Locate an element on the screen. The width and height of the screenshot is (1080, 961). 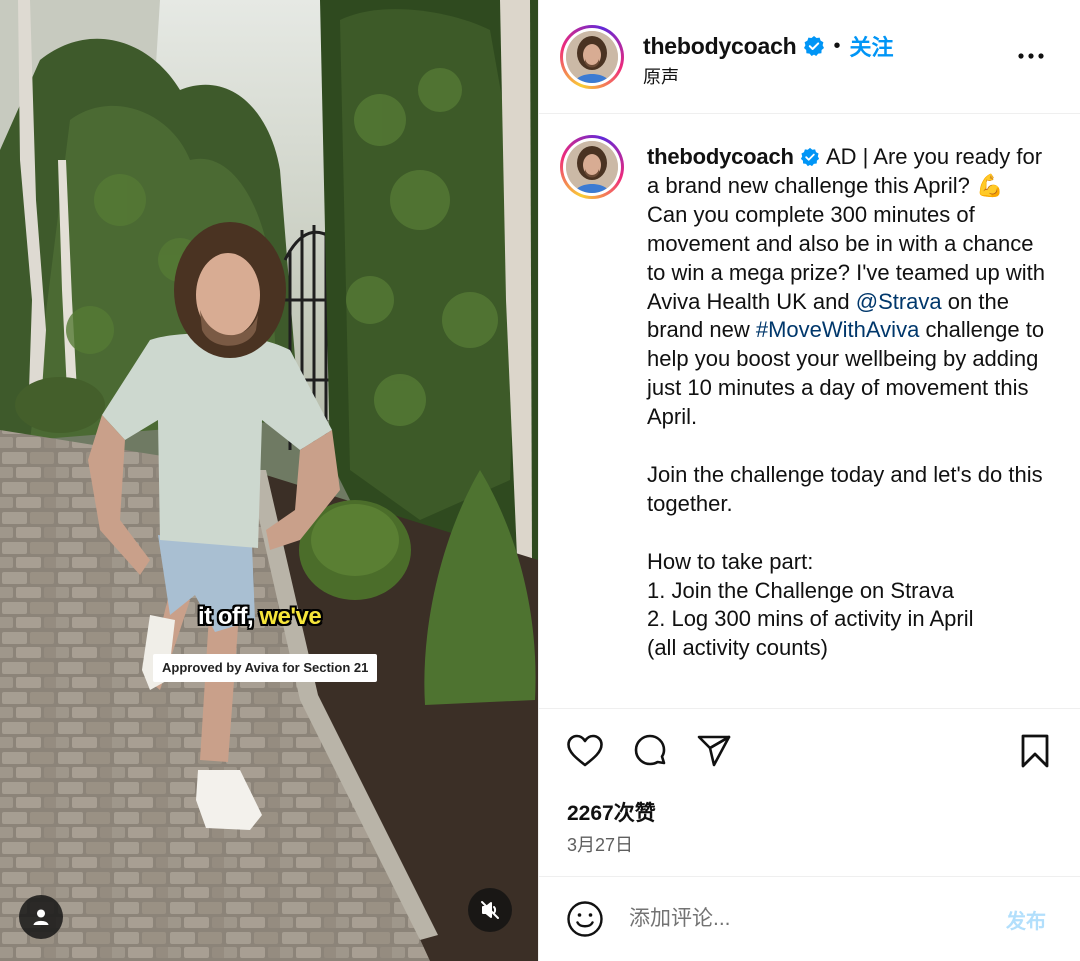
step-item: (all activity counts) is located at coordinates (737, 648).